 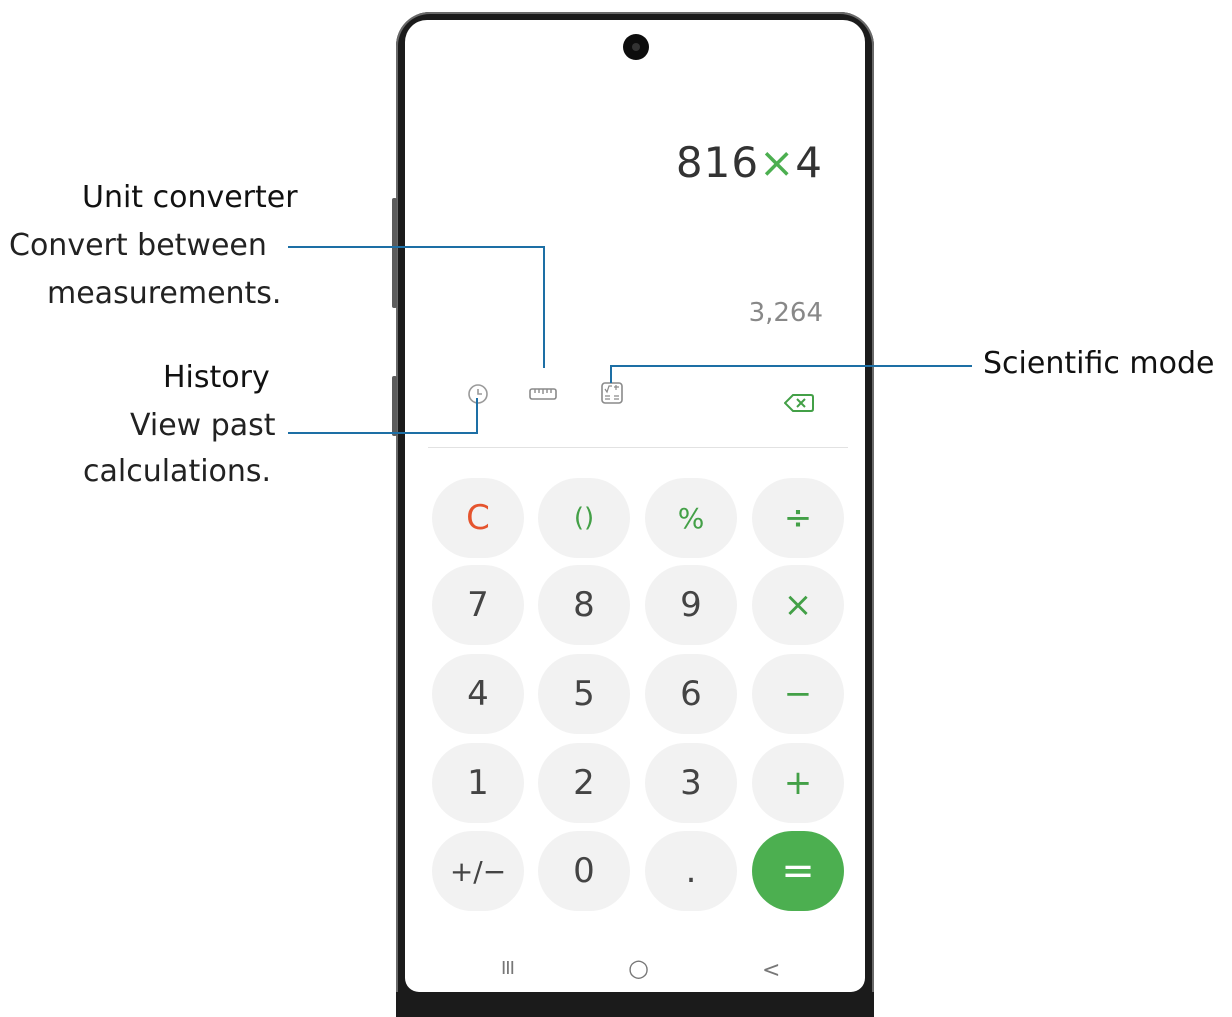 What do you see at coordinates (203, 425) in the screenshot?
I see `history-desc-1: View past` at bounding box center [203, 425].